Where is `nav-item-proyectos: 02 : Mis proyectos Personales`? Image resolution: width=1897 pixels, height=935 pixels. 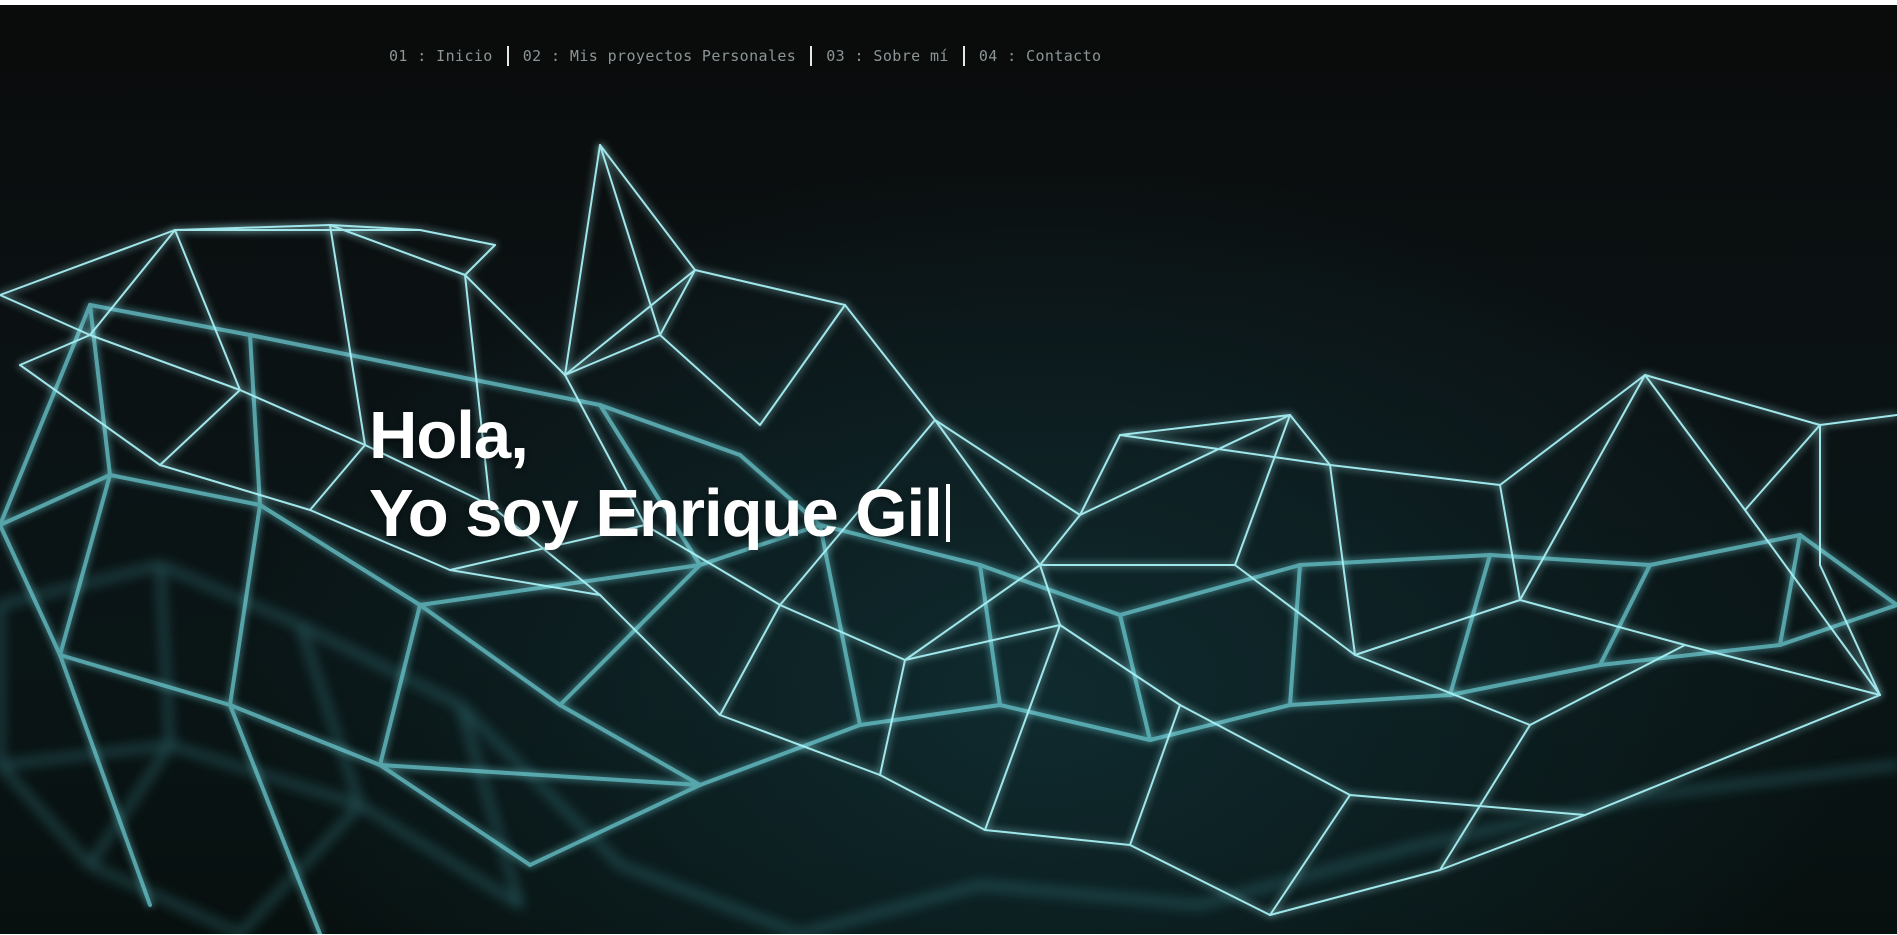 nav-item-proyectos: 02 : Mis proyectos Personales is located at coordinates (660, 56).